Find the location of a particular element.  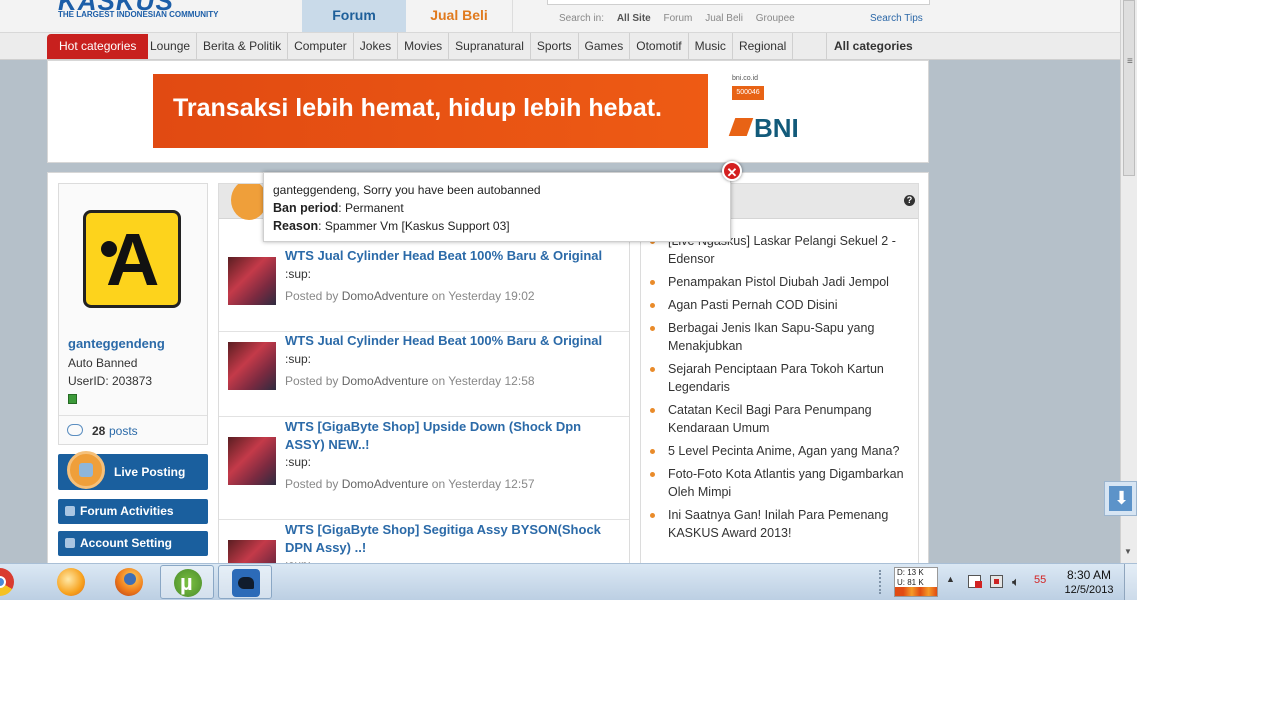

thread-time: on Yesterday 12:58 is located at coordinates (483, 381).